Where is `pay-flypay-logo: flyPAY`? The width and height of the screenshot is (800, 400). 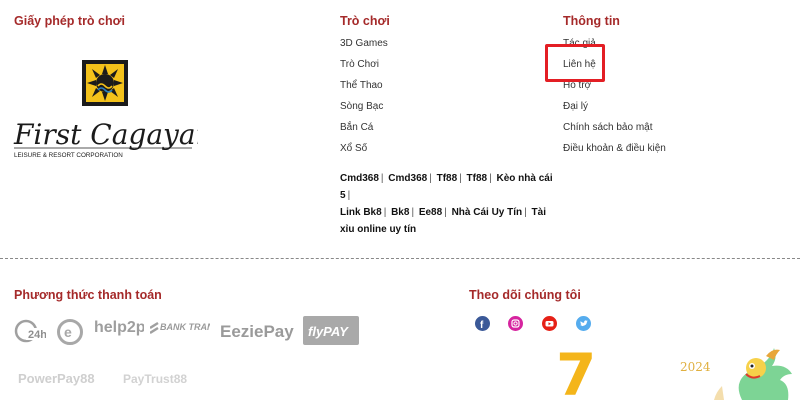 pay-flypay-logo: flyPAY is located at coordinates (331, 330).